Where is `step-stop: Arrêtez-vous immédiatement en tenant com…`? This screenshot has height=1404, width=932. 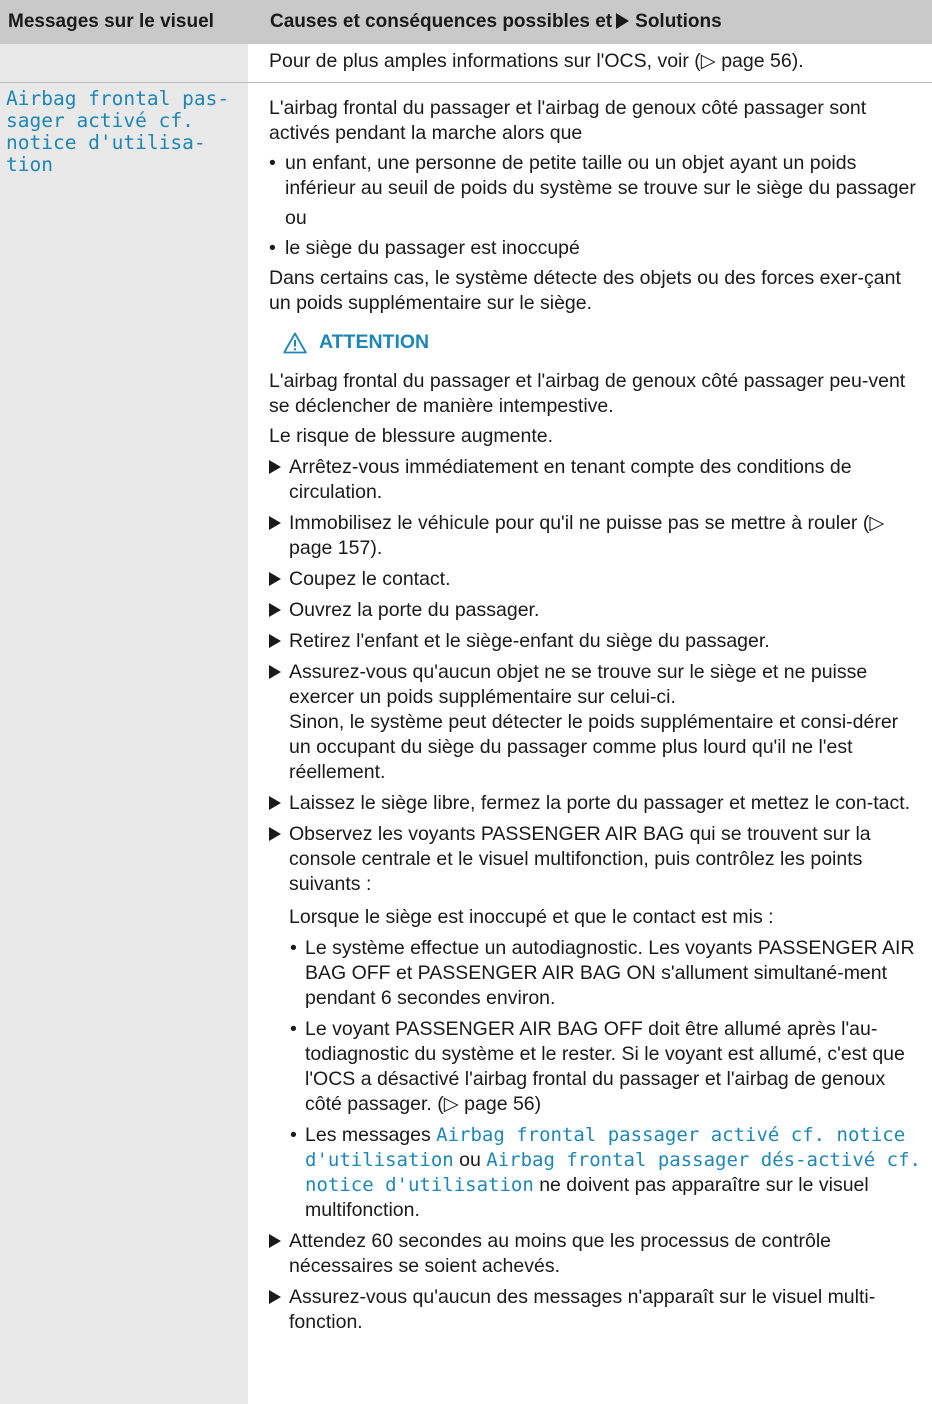
step-stop: Arrêtez-vous immédiatement en tenant com… is located at coordinates (595, 480).